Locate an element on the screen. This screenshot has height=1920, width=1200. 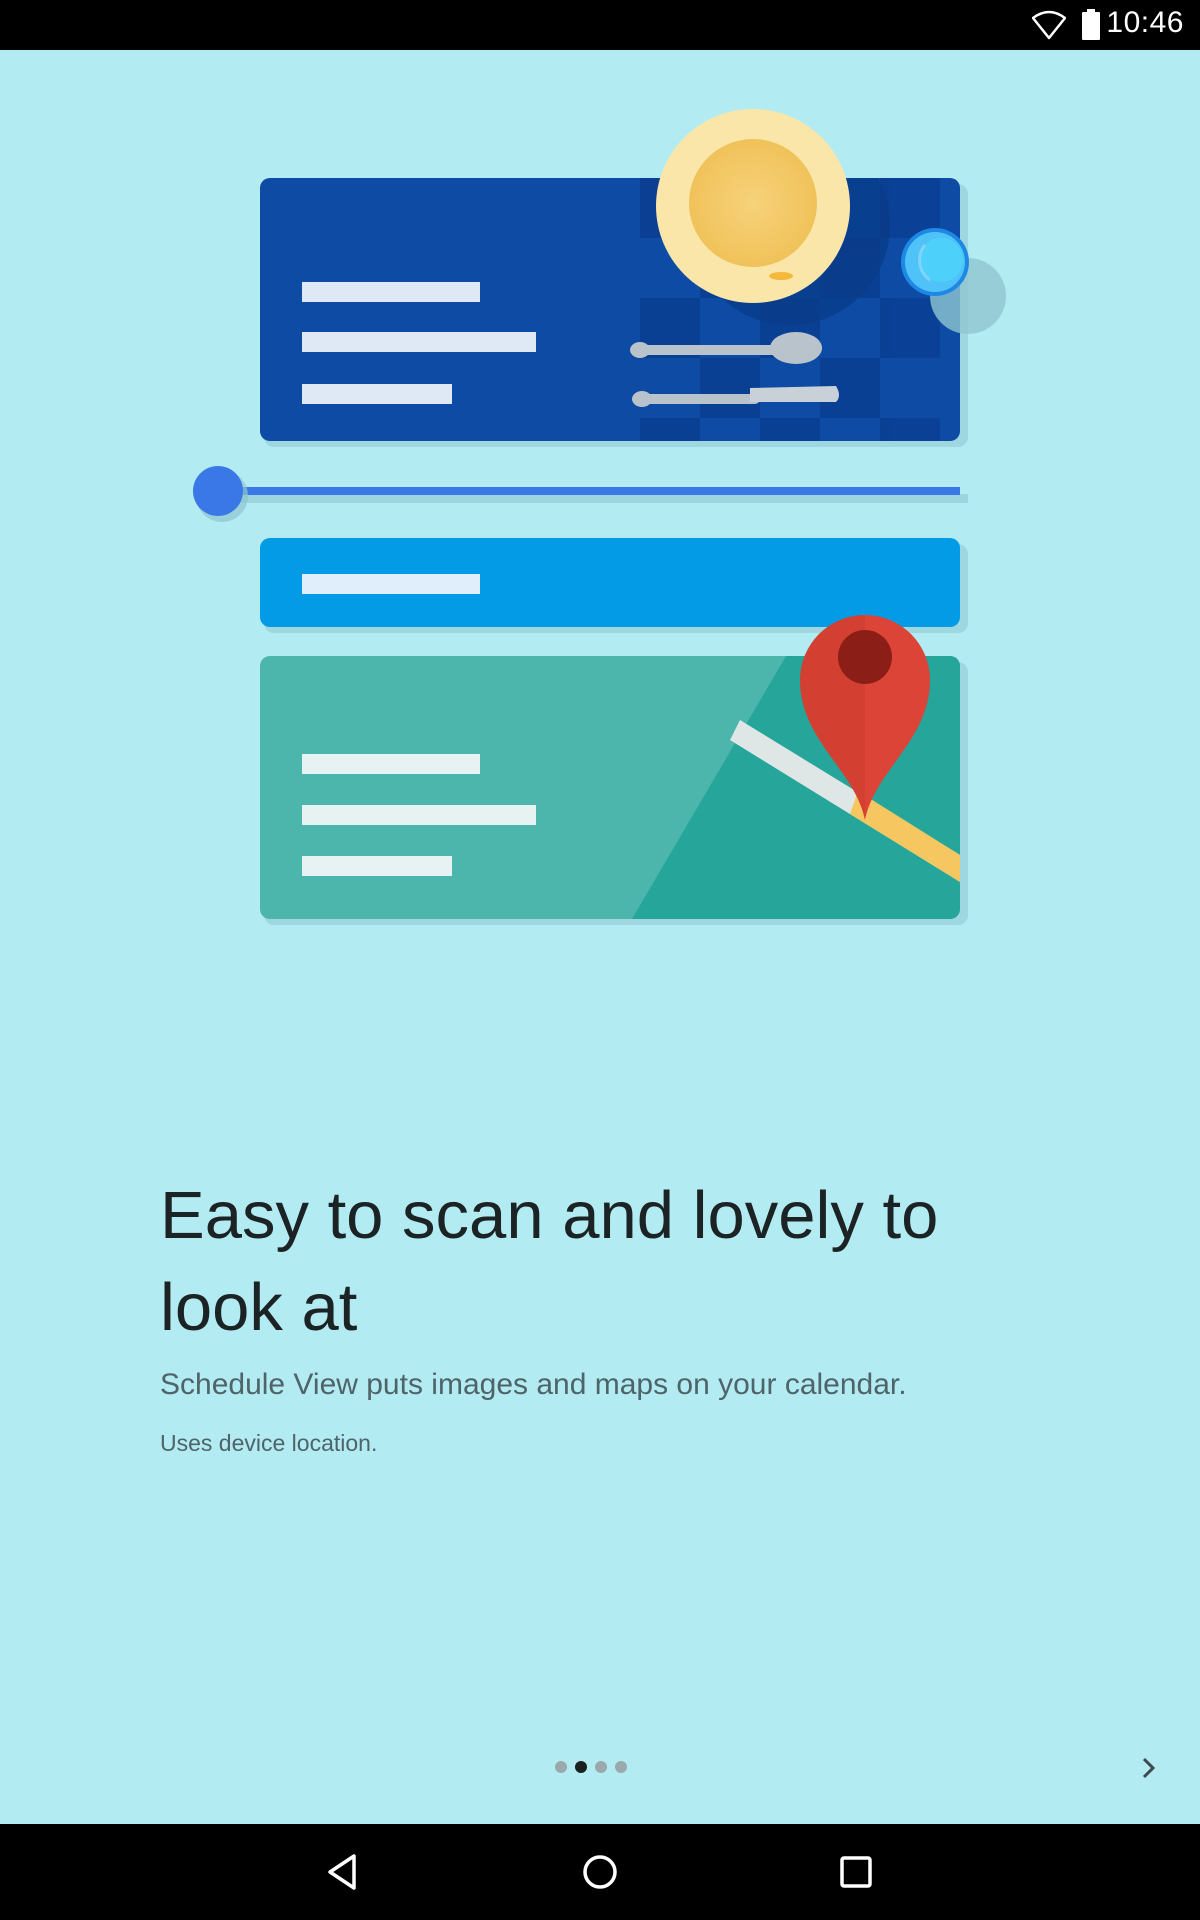
recents-icon is located at coordinates (856, 1872).